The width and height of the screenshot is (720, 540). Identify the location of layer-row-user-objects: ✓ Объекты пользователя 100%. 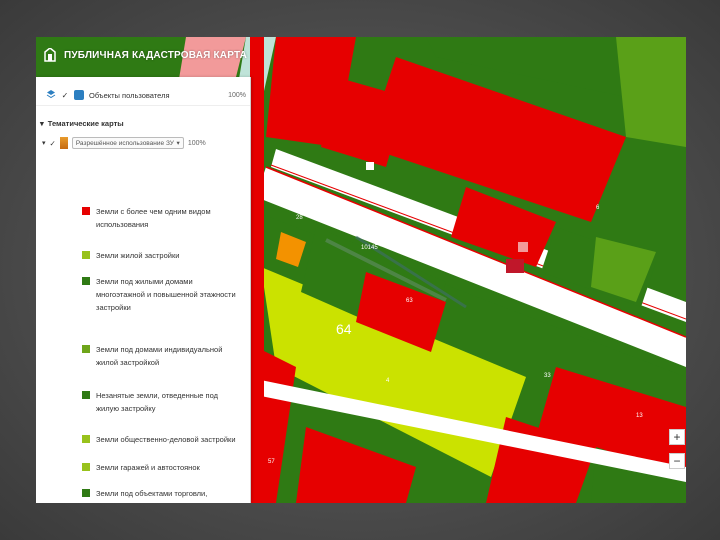
(143, 95).